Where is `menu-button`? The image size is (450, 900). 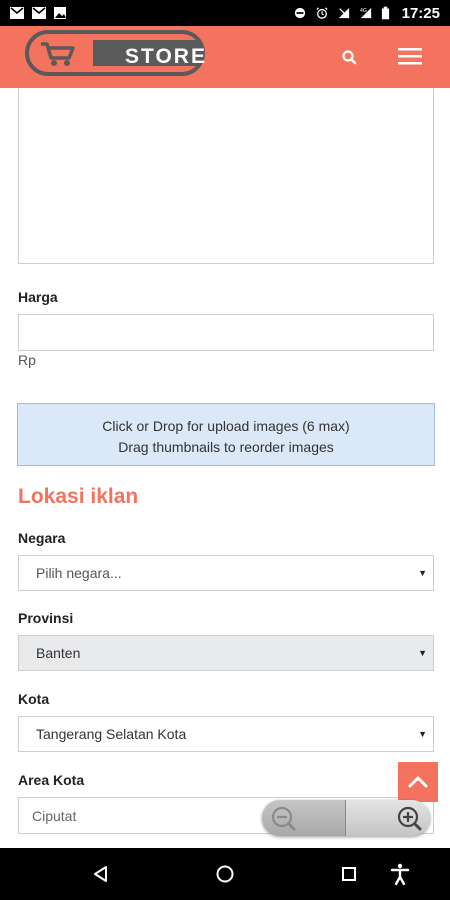 menu-button is located at coordinates (410, 56).